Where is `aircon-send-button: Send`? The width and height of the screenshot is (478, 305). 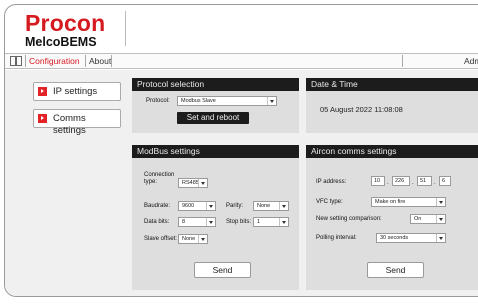 aircon-send-button: Send is located at coordinates (395, 270).